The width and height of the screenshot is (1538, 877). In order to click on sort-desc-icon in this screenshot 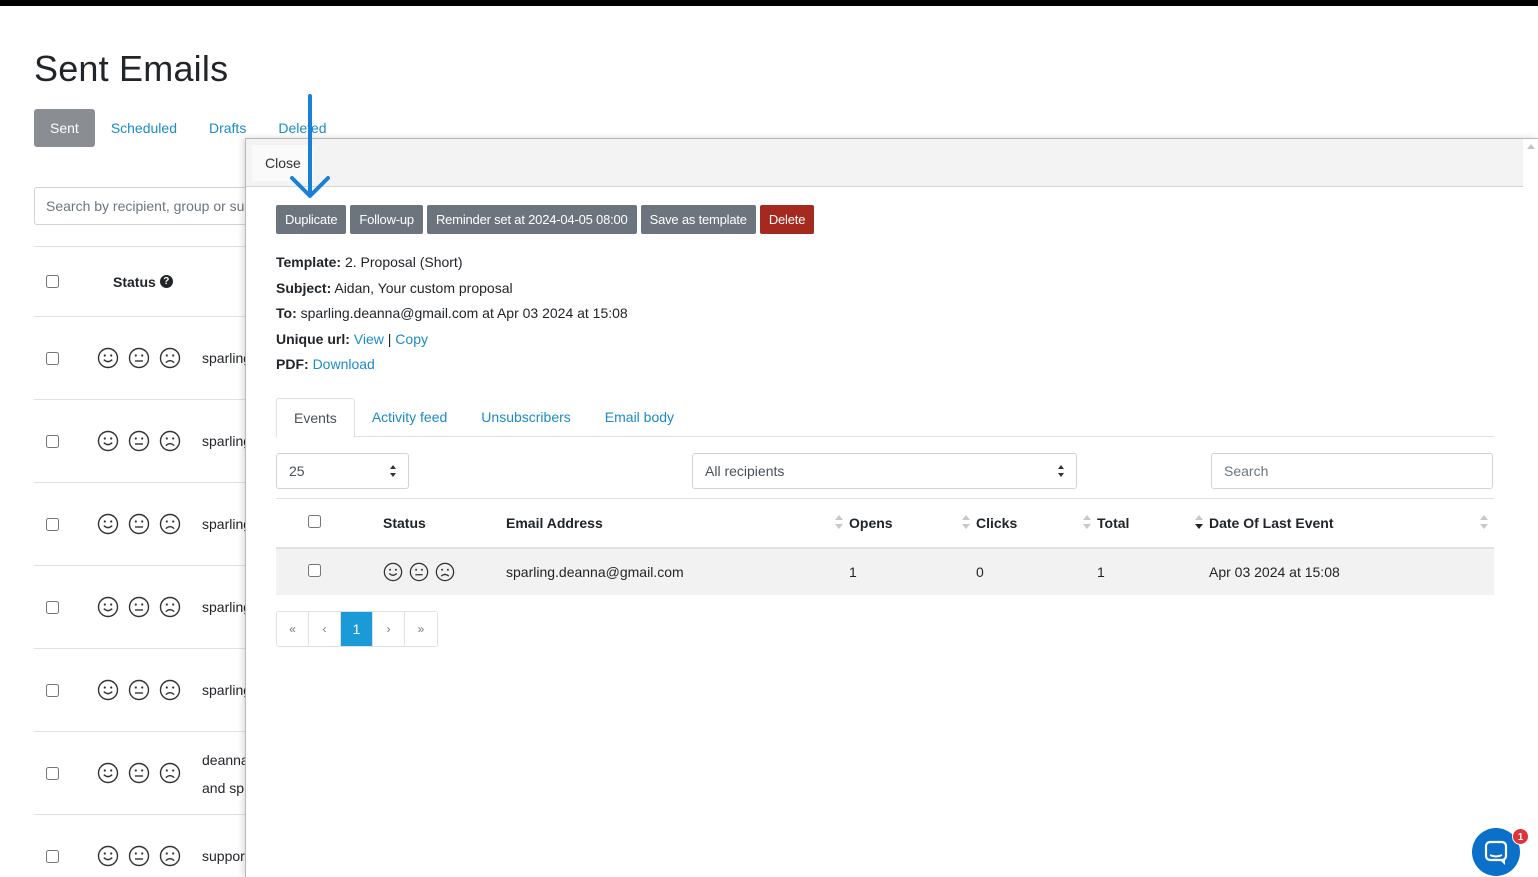, I will do `click(1199, 522)`.